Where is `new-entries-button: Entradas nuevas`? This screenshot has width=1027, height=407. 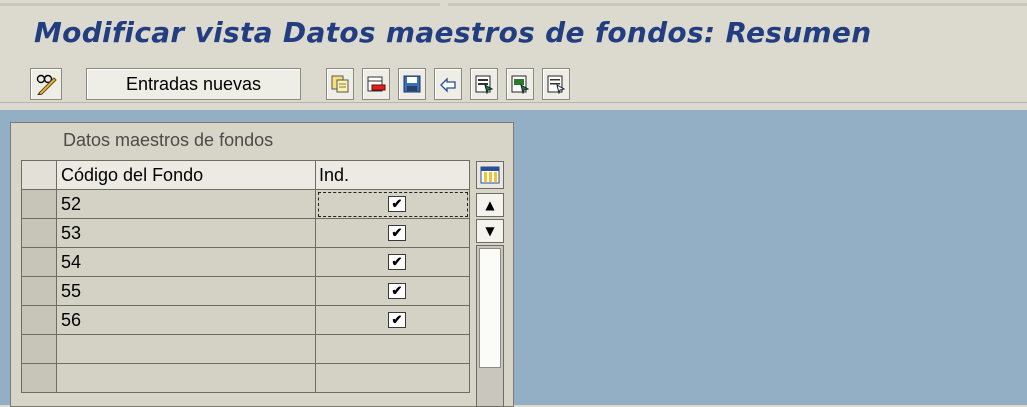 new-entries-button: Entradas nuevas is located at coordinates (193, 84).